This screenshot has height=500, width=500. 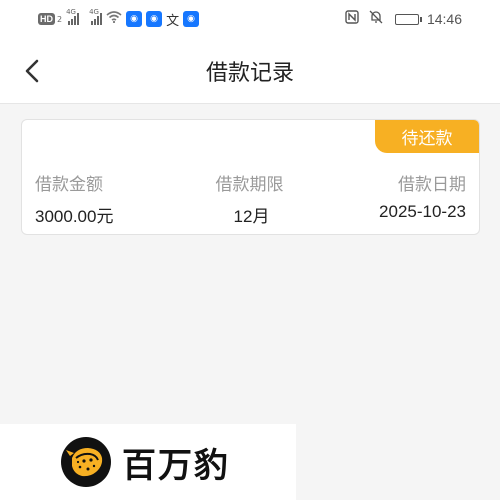 I want to click on status-bar-right: 14:46, so click(x=403, y=19).